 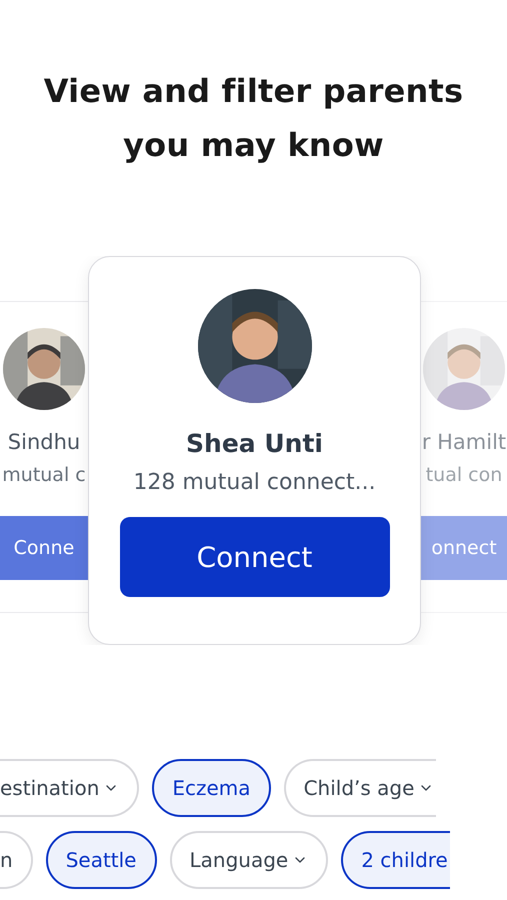 What do you see at coordinates (70, 788) in the screenshot?
I see `filter-chip: estination` at bounding box center [70, 788].